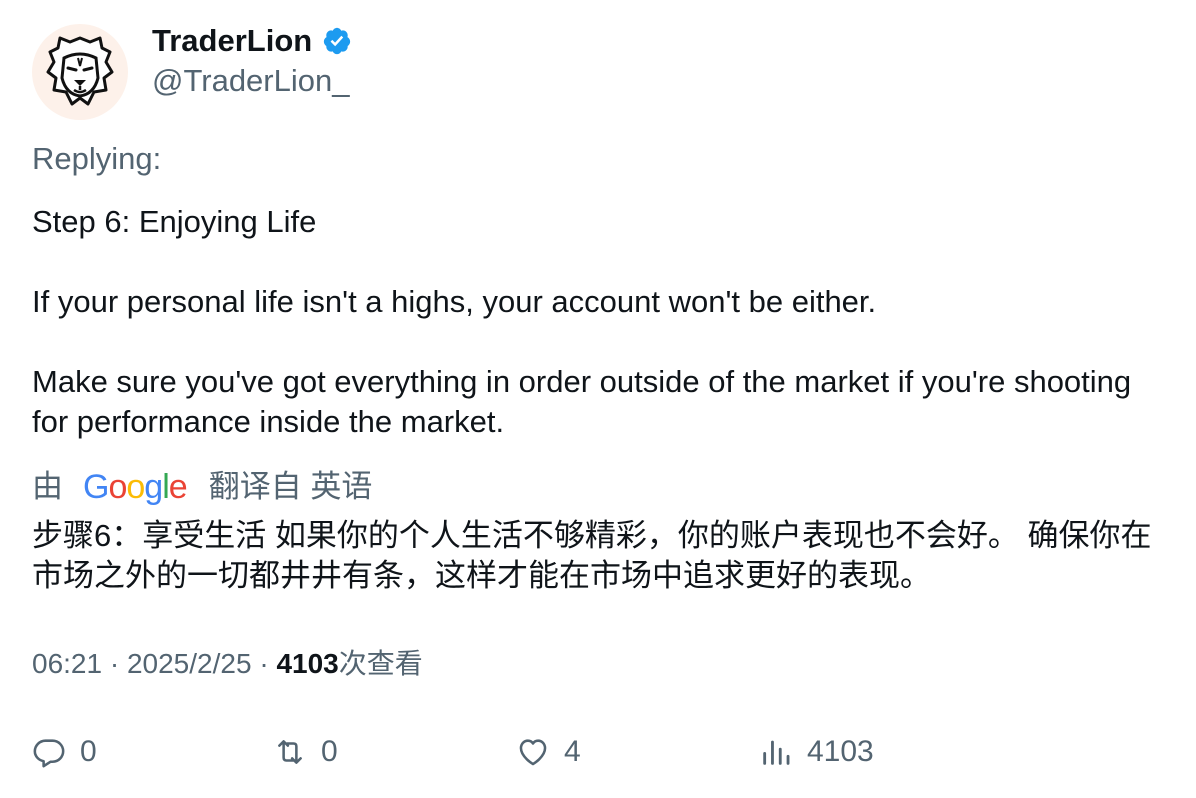 Image resolution: width=1196 pixels, height=798 pixels. What do you see at coordinates (174, 221) in the screenshot?
I see `tweet-paragraph: Step 6: Enjoying Life` at bounding box center [174, 221].